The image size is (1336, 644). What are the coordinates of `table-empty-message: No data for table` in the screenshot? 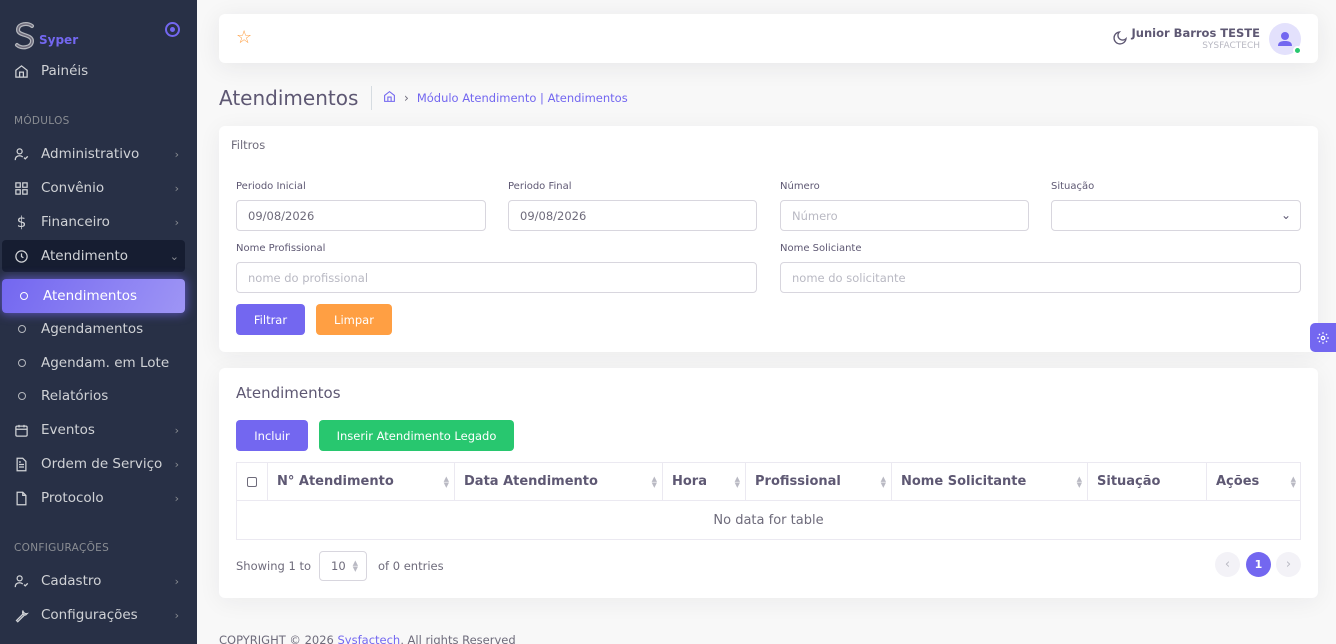 It's located at (768, 520).